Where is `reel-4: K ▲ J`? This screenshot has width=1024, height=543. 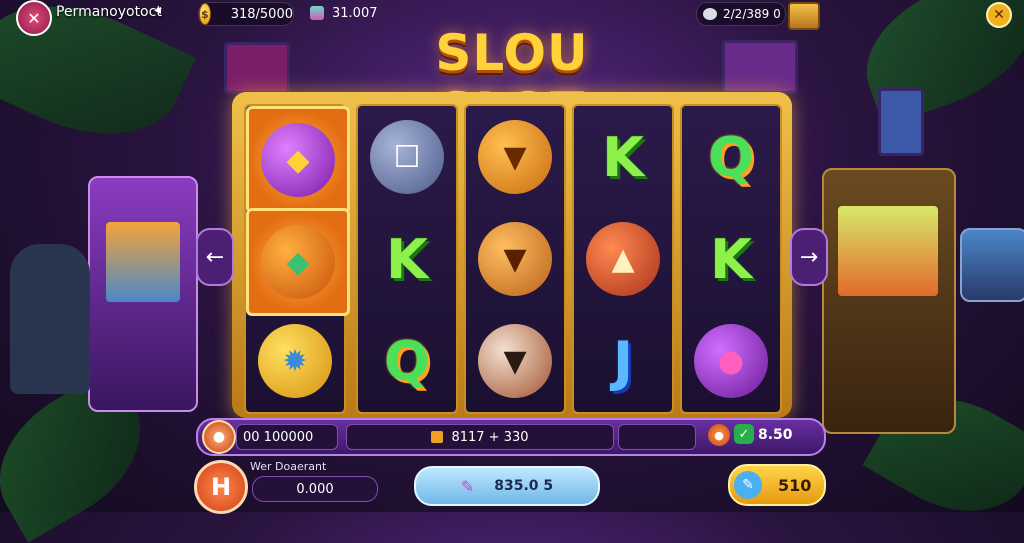
reel-4: K ▲ J is located at coordinates (623, 259).